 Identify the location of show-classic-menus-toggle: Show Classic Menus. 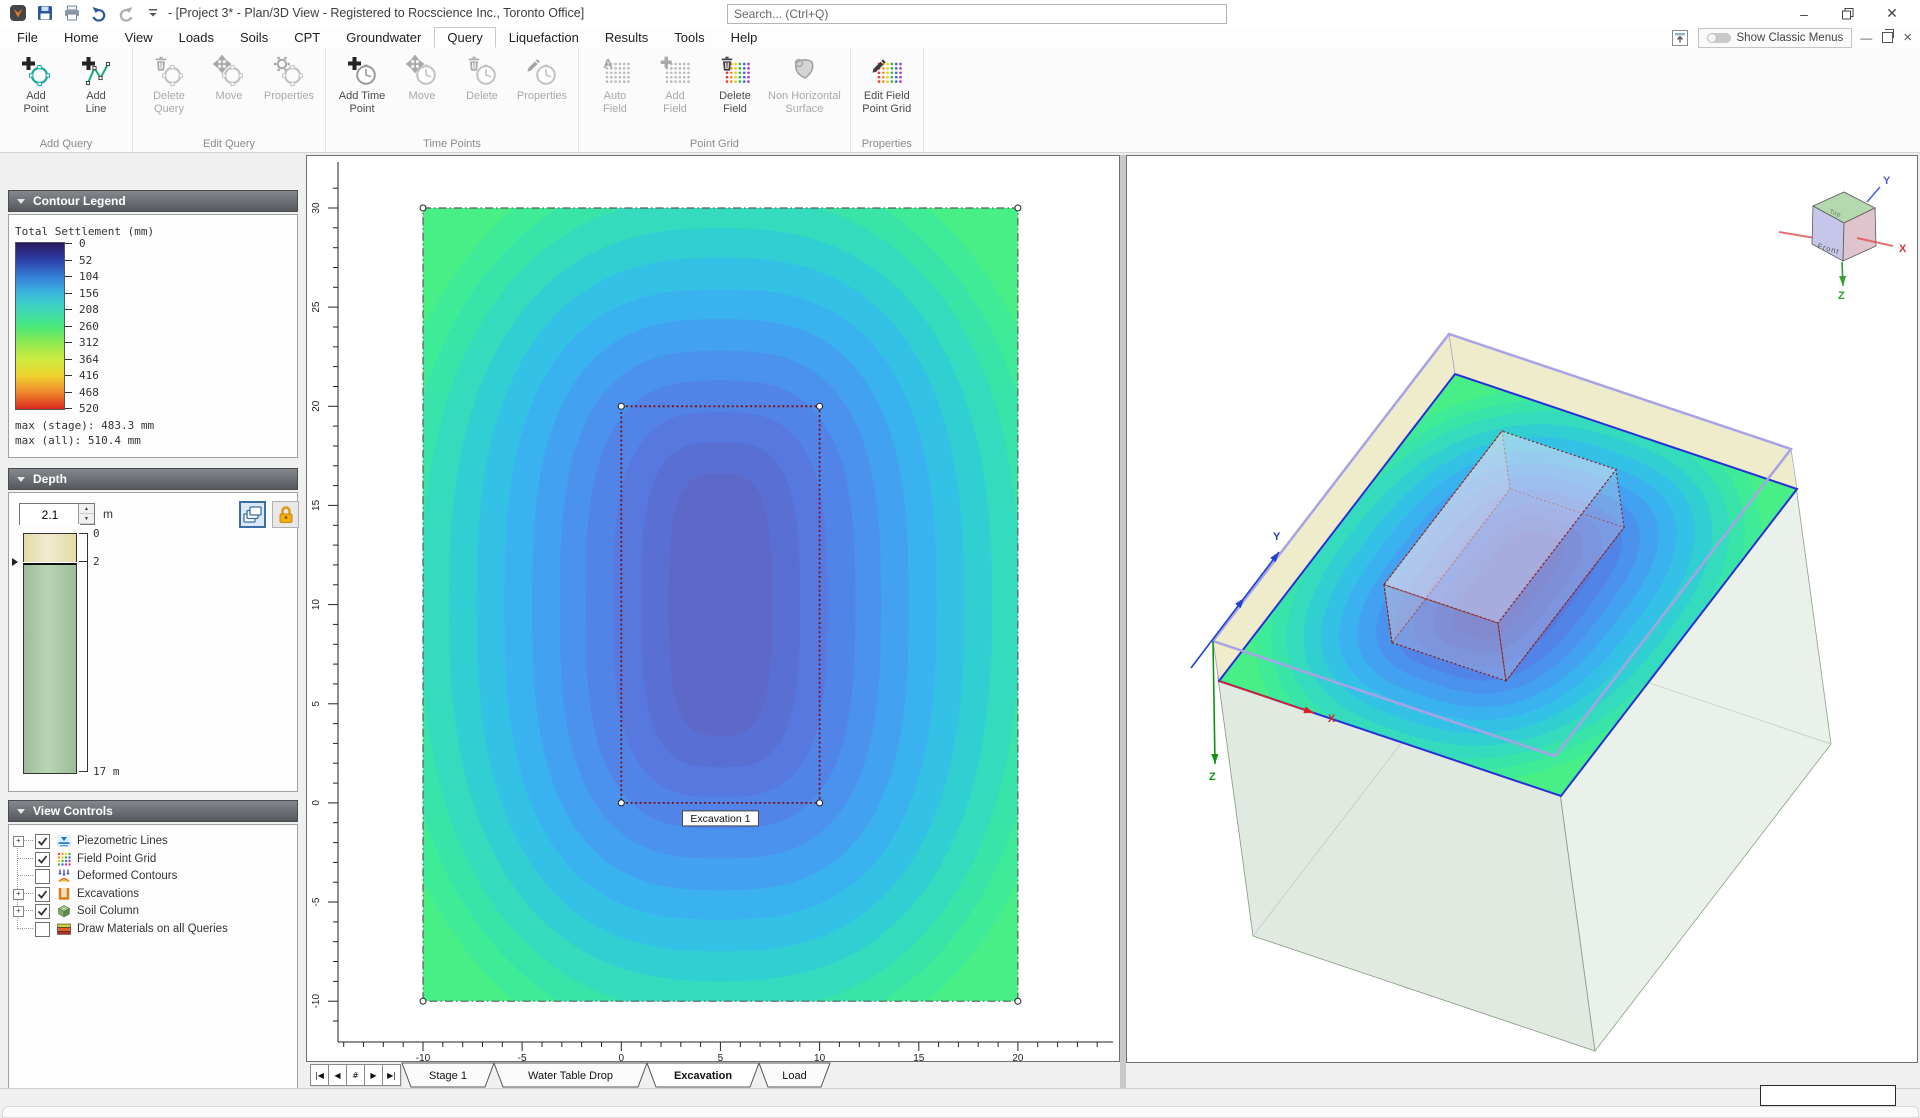
(1775, 38).